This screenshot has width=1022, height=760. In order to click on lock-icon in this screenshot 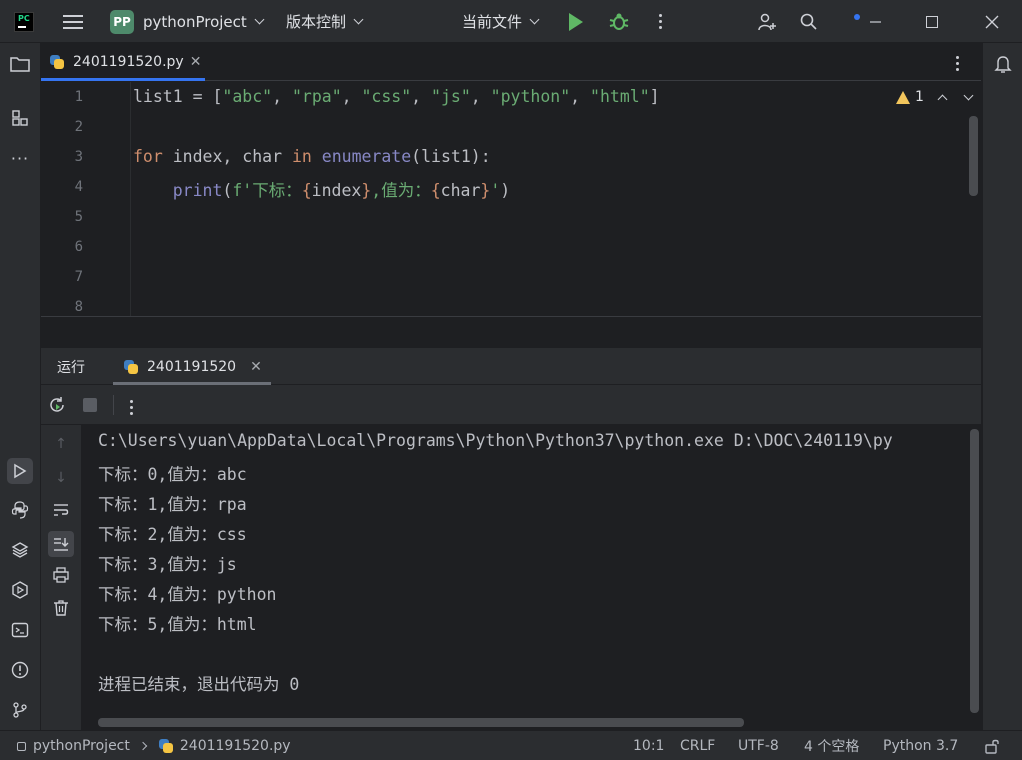, I will do `click(992, 745)`.